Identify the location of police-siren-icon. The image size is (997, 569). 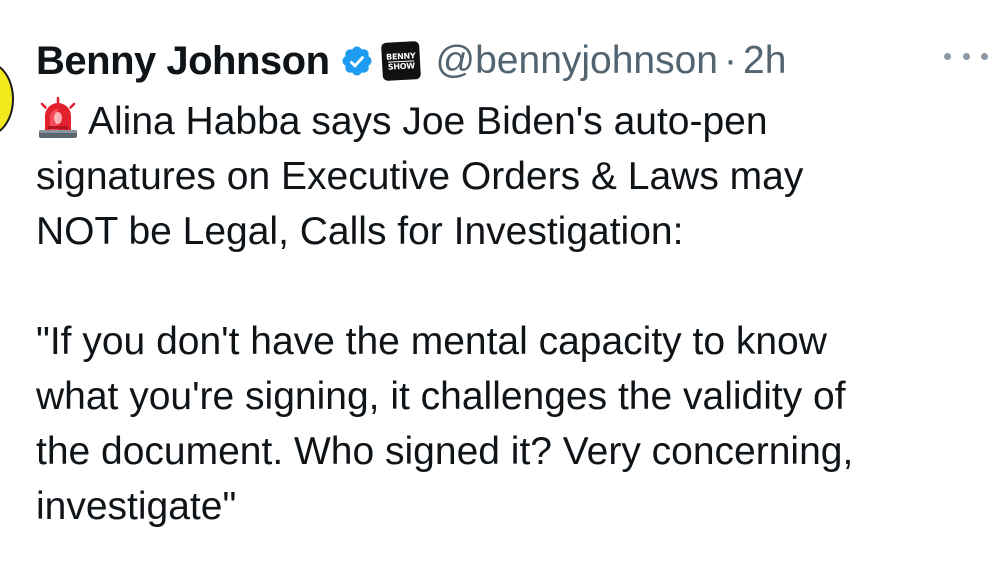
(58, 117).